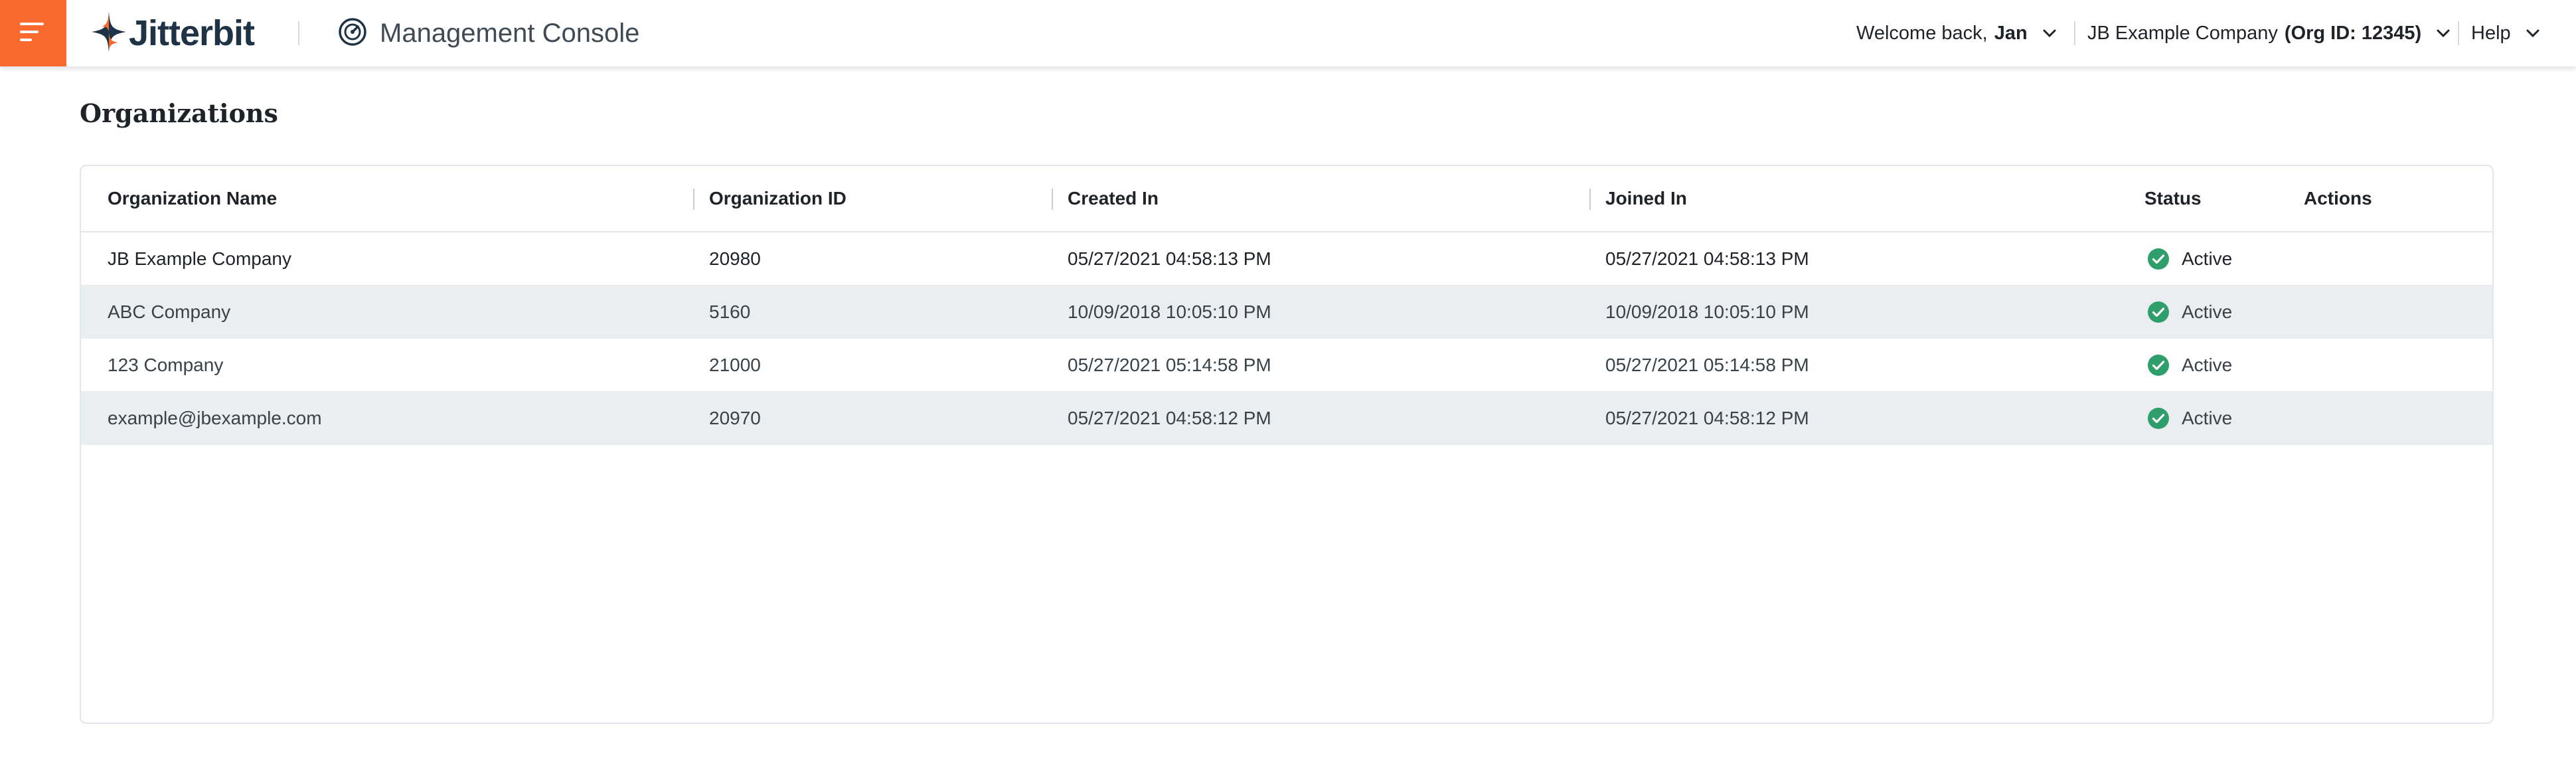  Describe the element at coordinates (777, 198) in the screenshot. I see `column-header-organization-id: Organization ID` at that location.